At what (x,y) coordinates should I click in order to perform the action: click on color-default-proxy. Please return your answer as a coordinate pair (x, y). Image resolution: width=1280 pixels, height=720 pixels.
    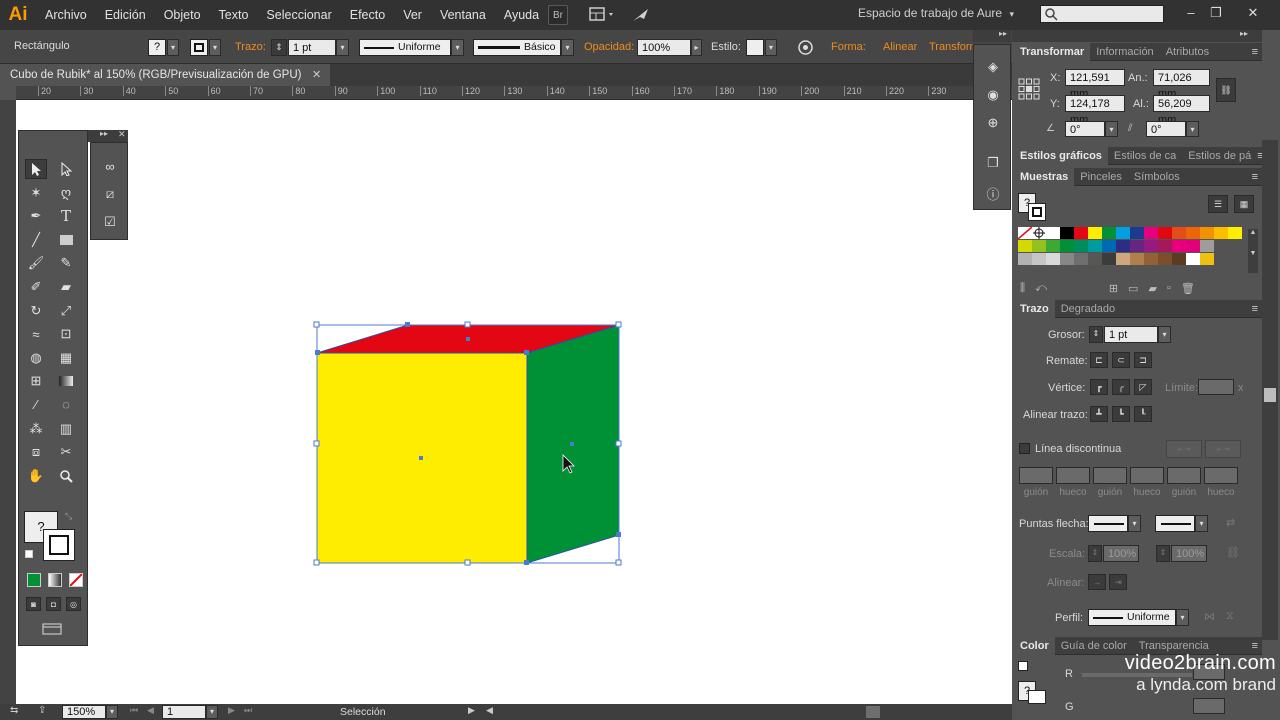
    Looking at the image, I should click on (1023, 666).